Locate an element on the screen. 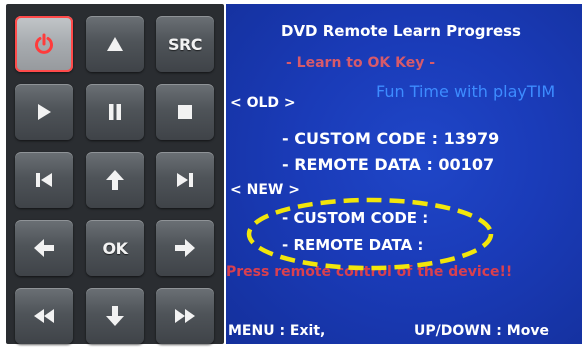  stop-icon is located at coordinates (185, 112).